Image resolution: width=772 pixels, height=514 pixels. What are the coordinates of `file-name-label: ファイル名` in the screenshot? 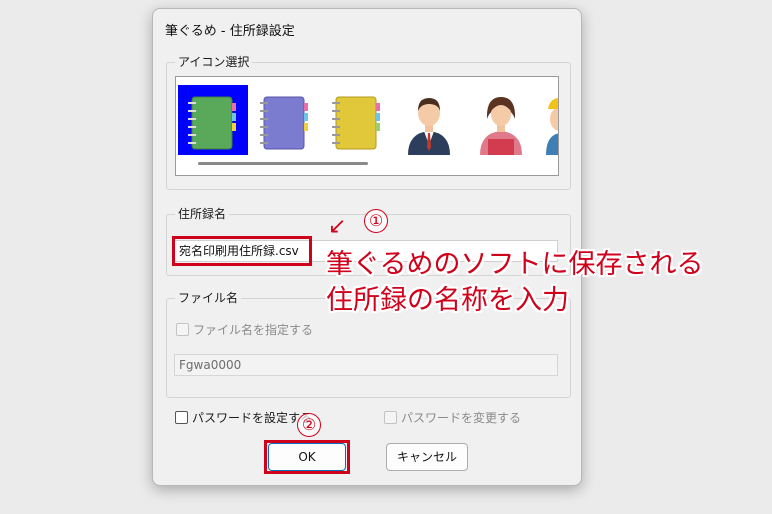 It's located at (208, 298).